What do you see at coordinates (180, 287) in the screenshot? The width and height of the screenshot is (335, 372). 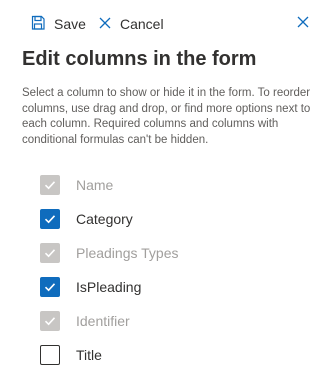 I see `column-row-ispleading: IsPleading` at bounding box center [180, 287].